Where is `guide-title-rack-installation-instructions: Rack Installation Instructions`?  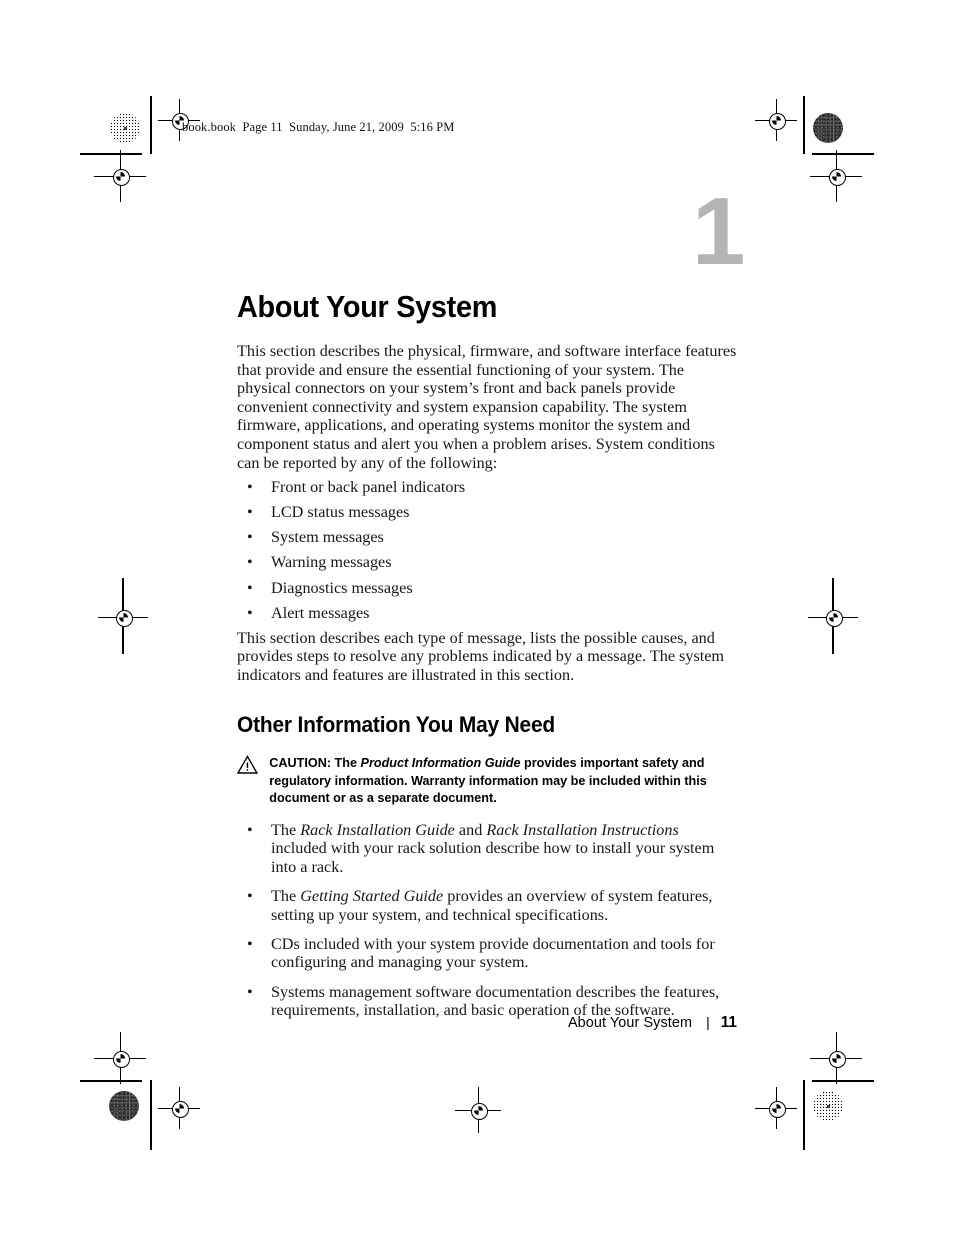 guide-title-rack-installation-instructions: Rack Installation Instructions is located at coordinates (582, 829).